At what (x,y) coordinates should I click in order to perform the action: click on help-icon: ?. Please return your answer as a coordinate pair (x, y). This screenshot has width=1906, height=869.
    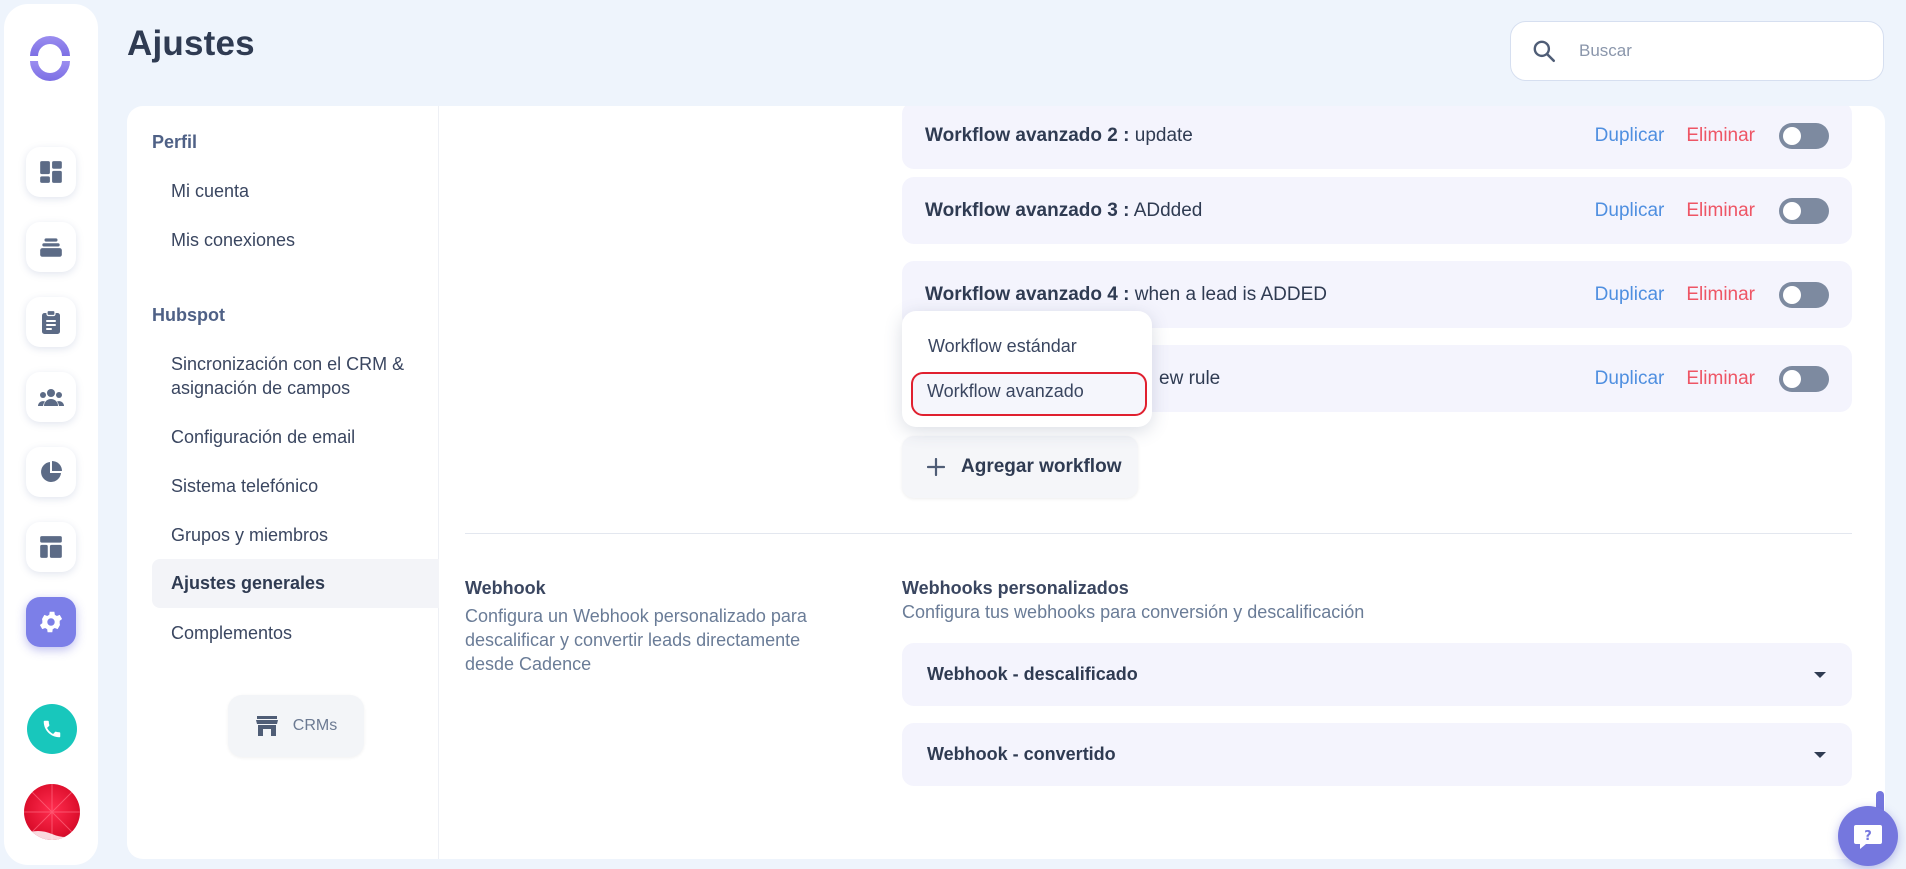
    Looking at the image, I should click on (1868, 836).